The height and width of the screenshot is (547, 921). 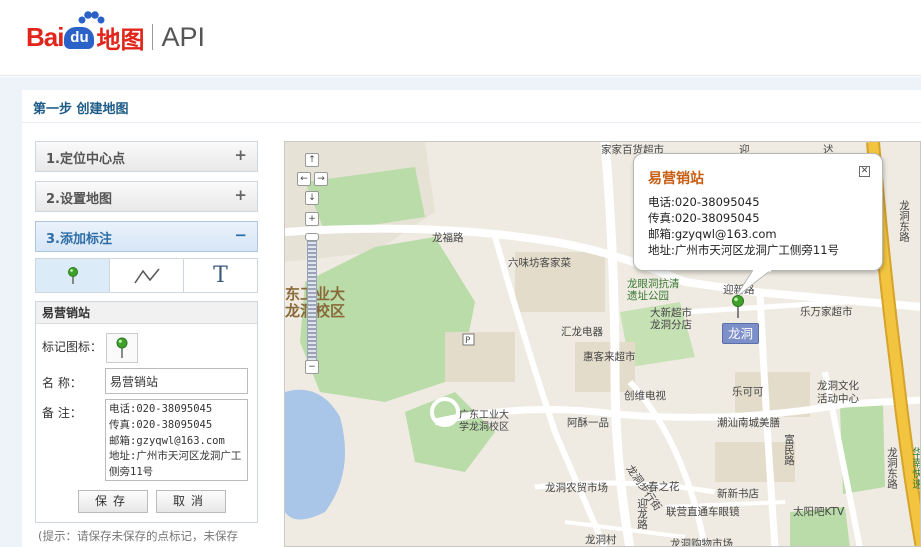 What do you see at coordinates (153, 37) in the screenshot?
I see `logo-separator` at bounding box center [153, 37].